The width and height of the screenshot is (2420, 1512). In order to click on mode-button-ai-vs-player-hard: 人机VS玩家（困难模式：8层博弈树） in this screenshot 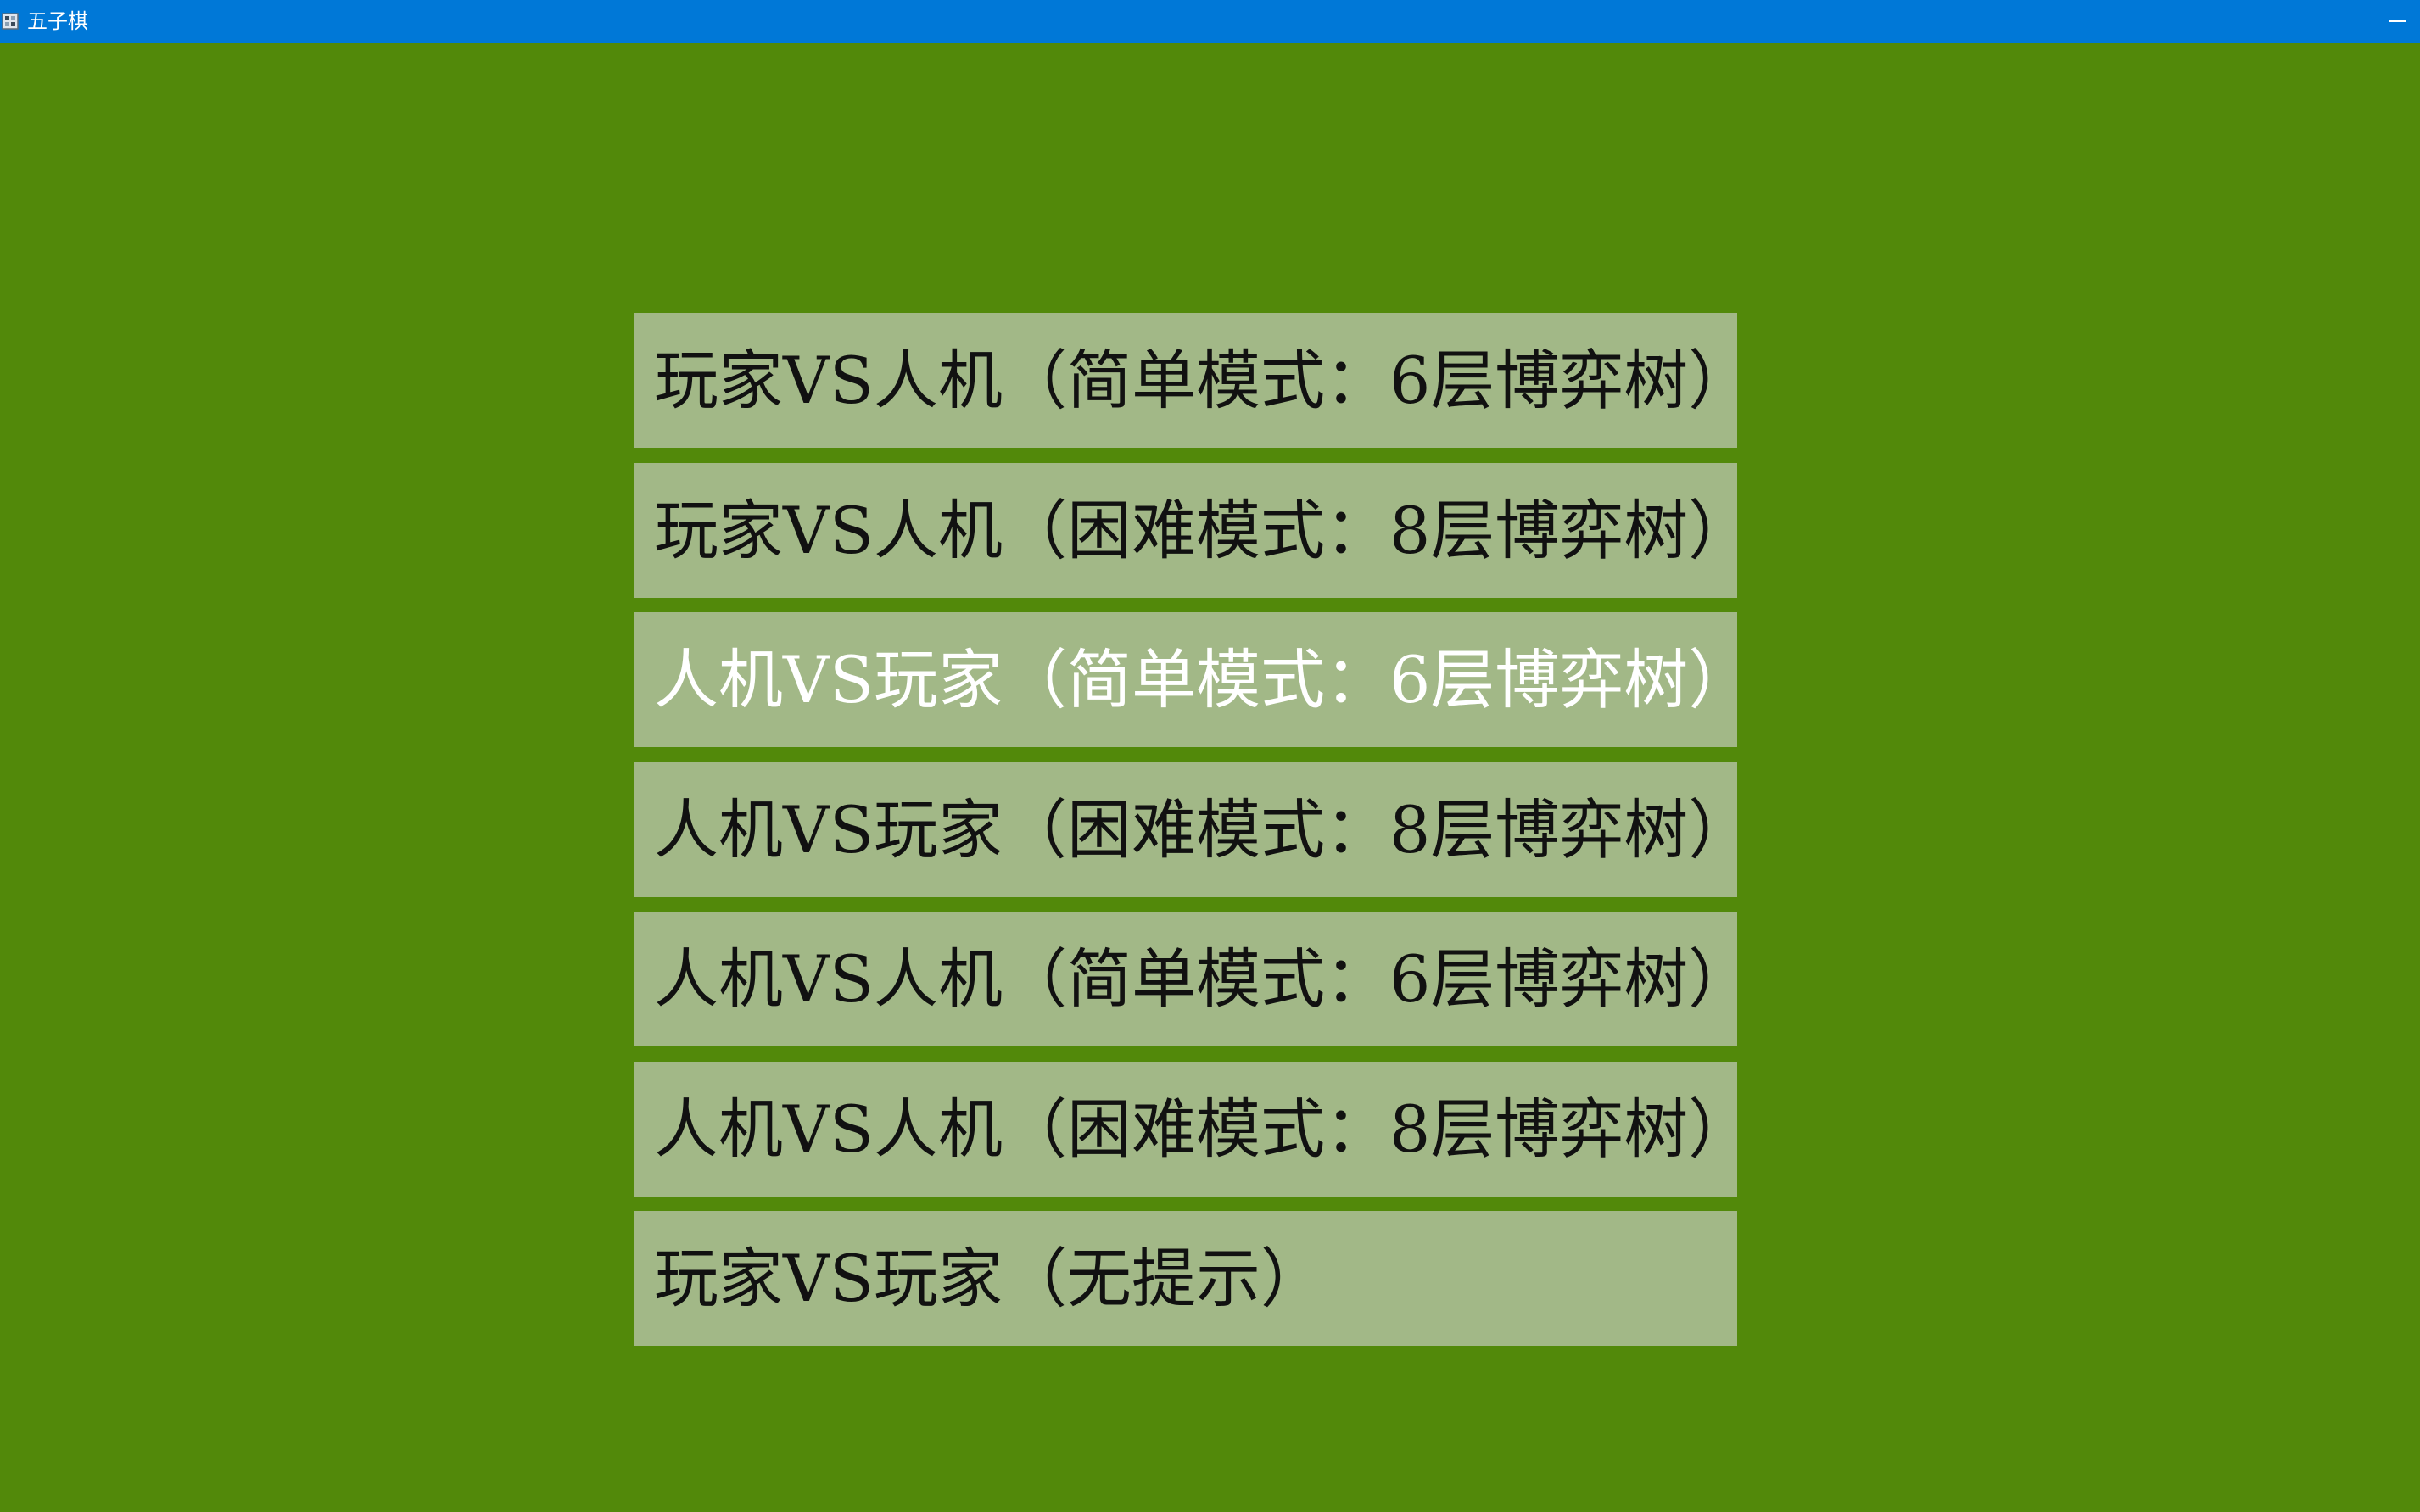, I will do `click(1185, 829)`.